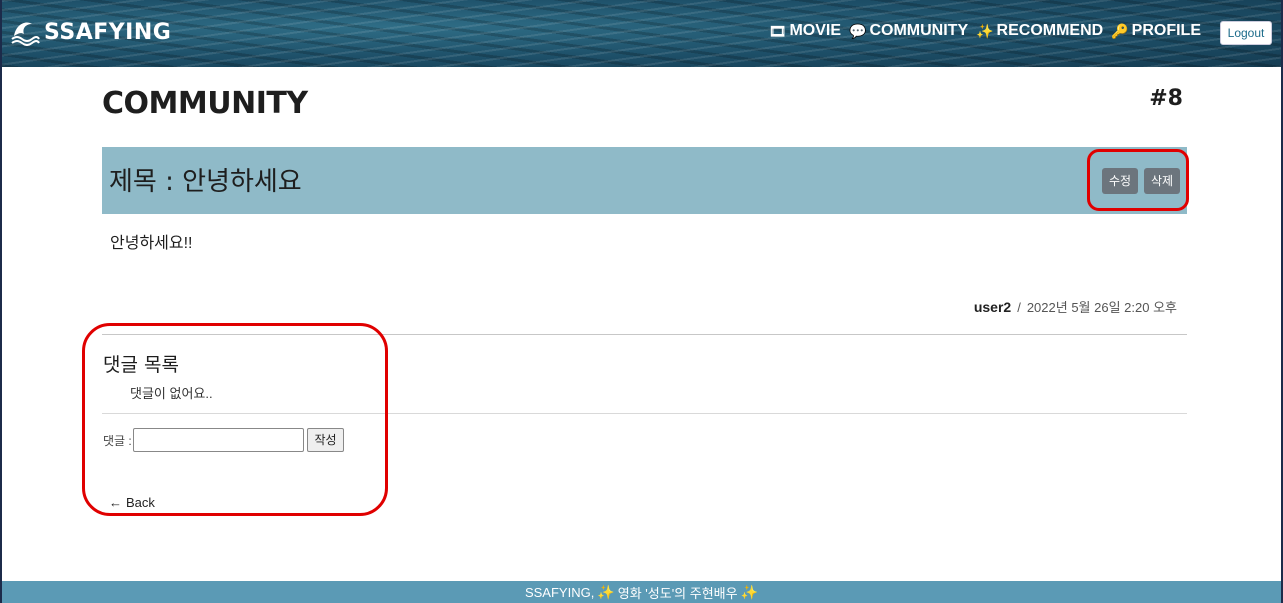 The height and width of the screenshot is (603, 1283). What do you see at coordinates (1166, 98) in the screenshot?
I see `post-number: #8` at bounding box center [1166, 98].